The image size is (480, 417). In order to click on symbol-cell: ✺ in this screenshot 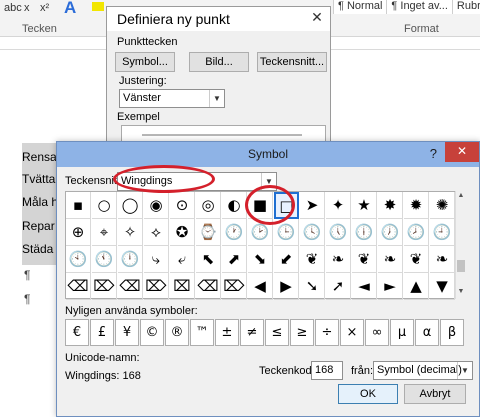, I will do `click(442, 205)`.